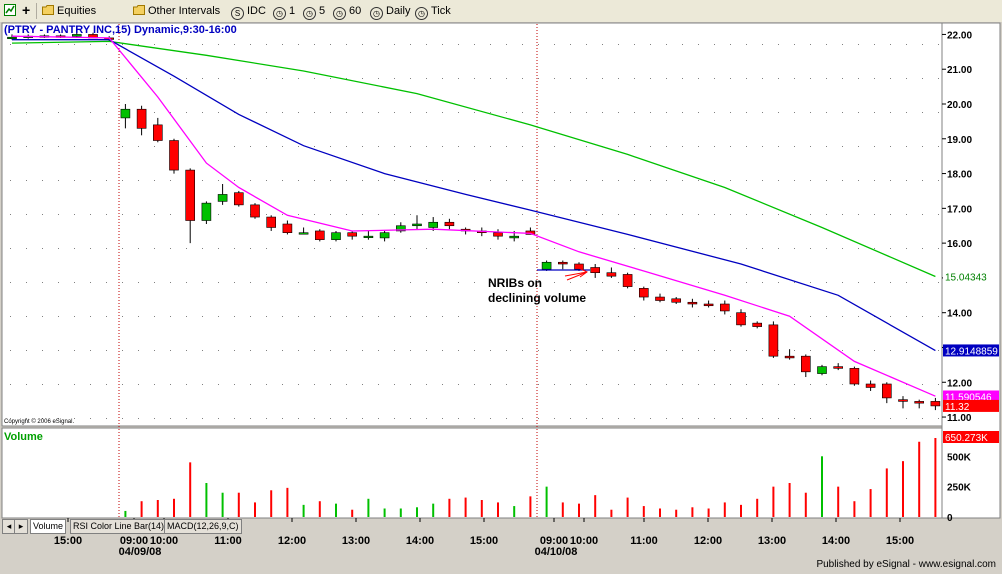 This screenshot has width=1002, height=574. What do you see at coordinates (957, 407) in the screenshot?
I see `last-price-tag: 11.32` at bounding box center [957, 407].